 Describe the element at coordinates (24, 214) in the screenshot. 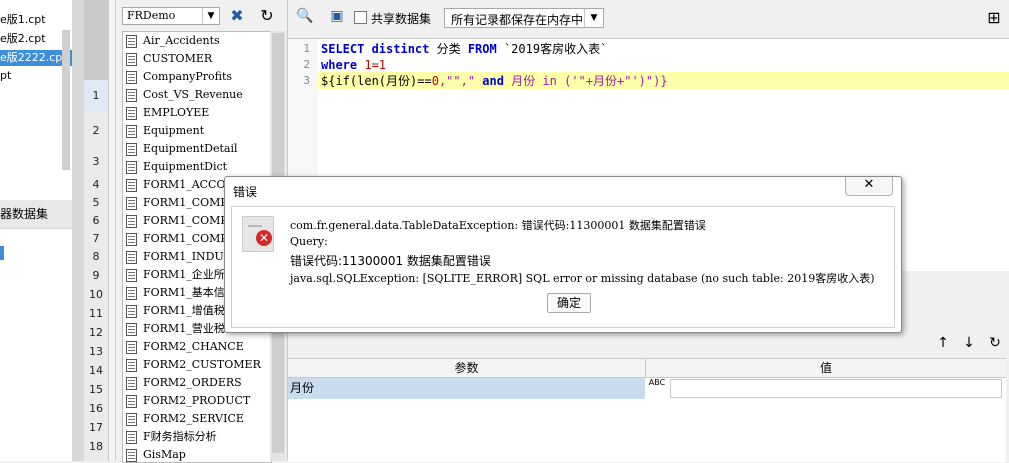

I see `server-dataset-label: 器数据集` at that location.